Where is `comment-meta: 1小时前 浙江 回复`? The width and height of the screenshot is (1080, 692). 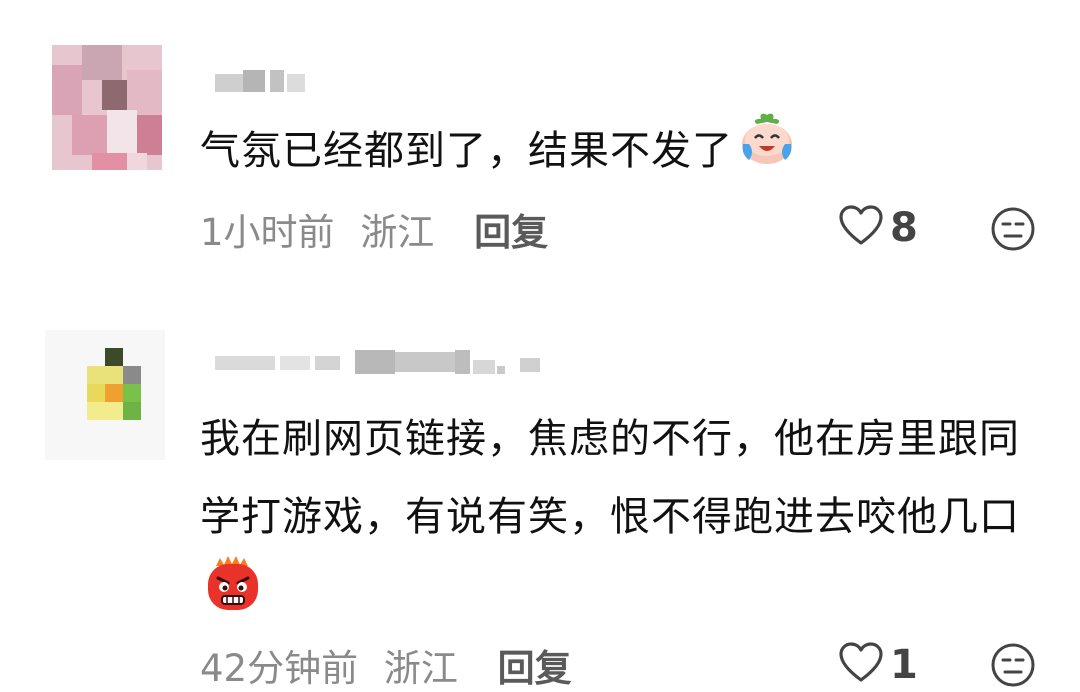 comment-meta: 1小时前 浙江 回复 is located at coordinates (374, 229).